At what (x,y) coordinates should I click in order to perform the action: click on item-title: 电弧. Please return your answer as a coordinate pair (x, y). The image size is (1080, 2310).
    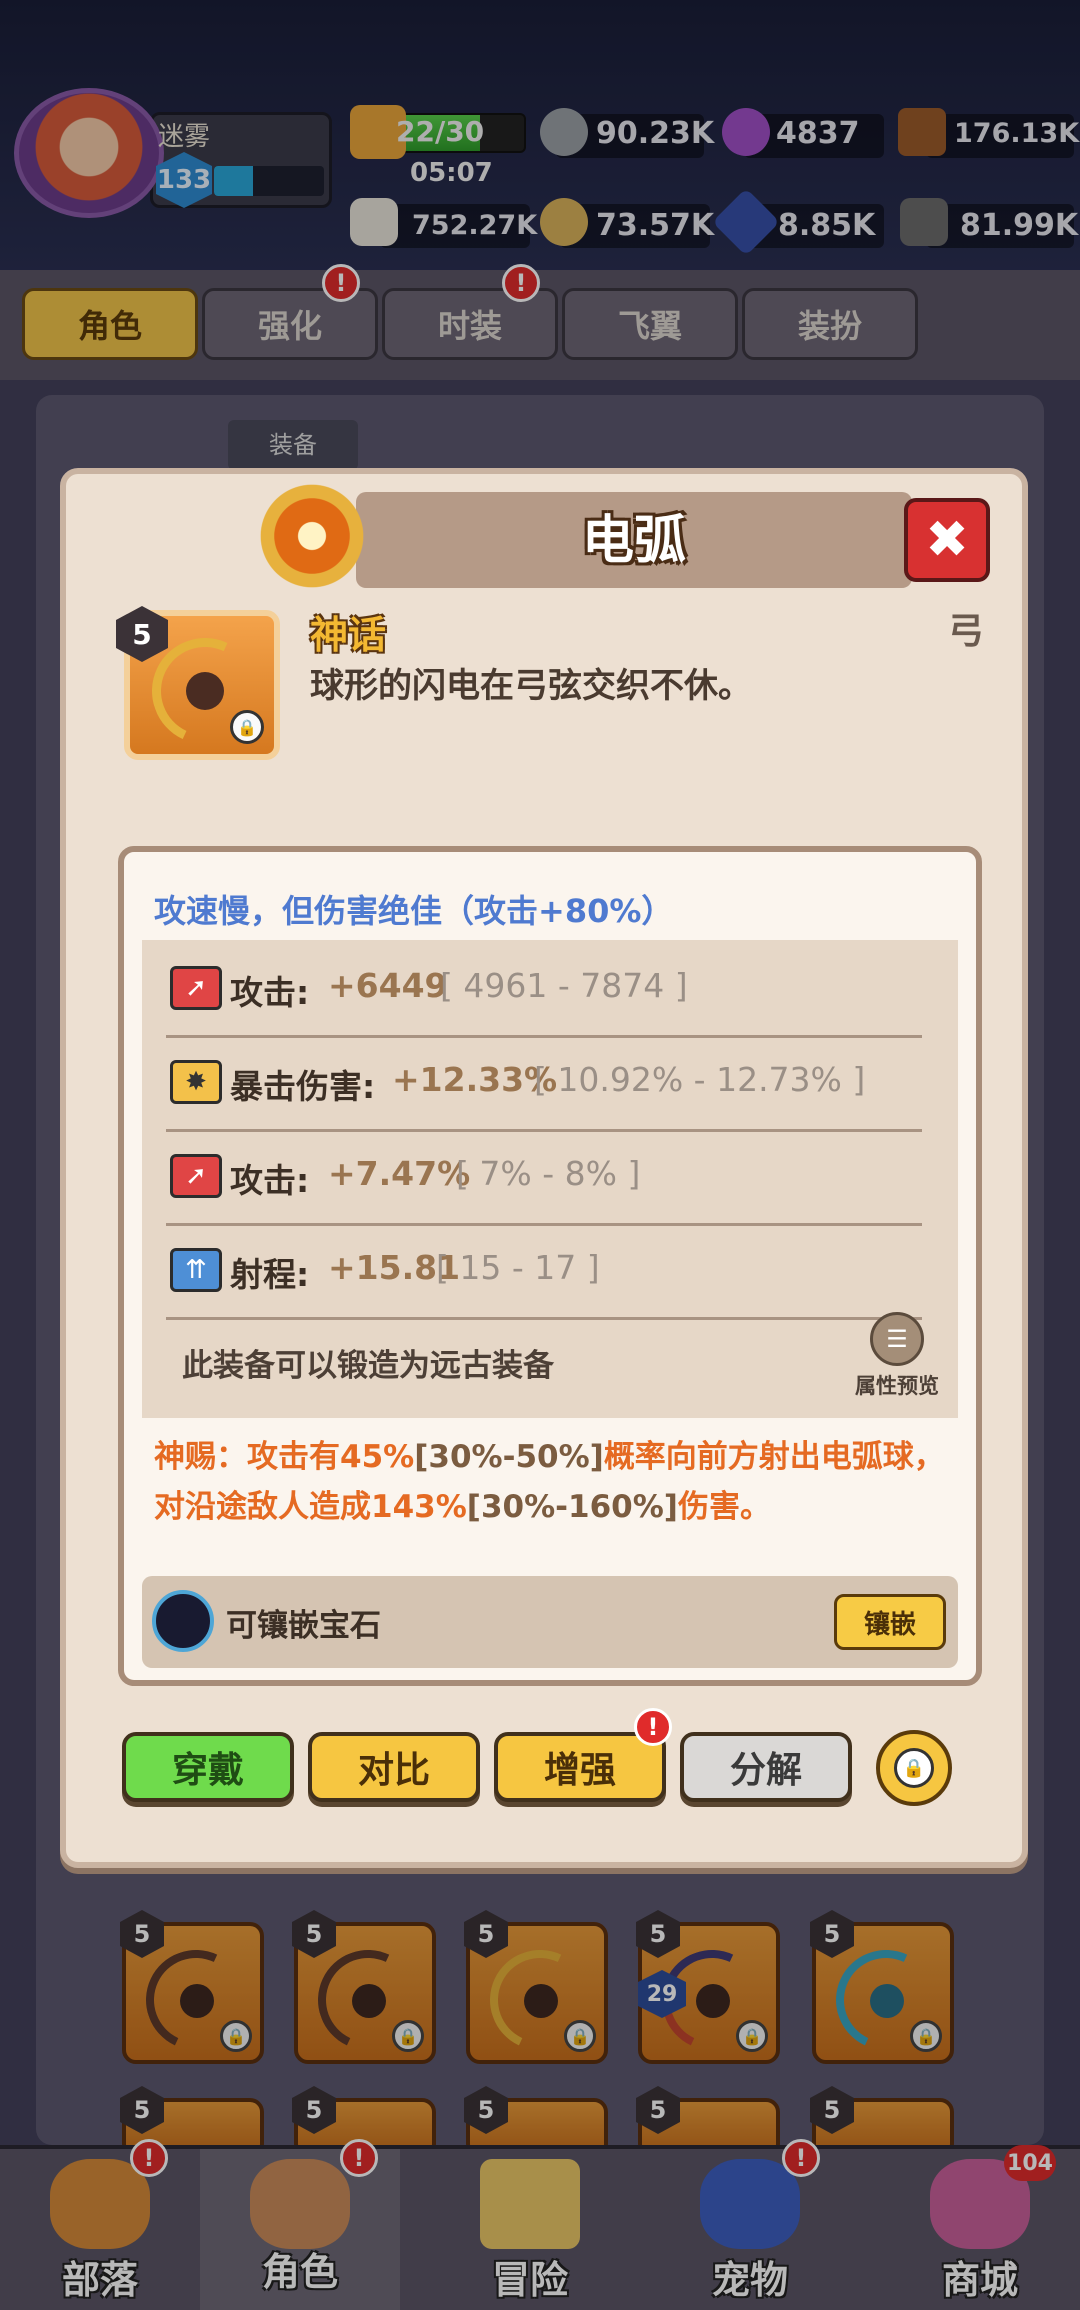
    Looking at the image, I should click on (633, 541).